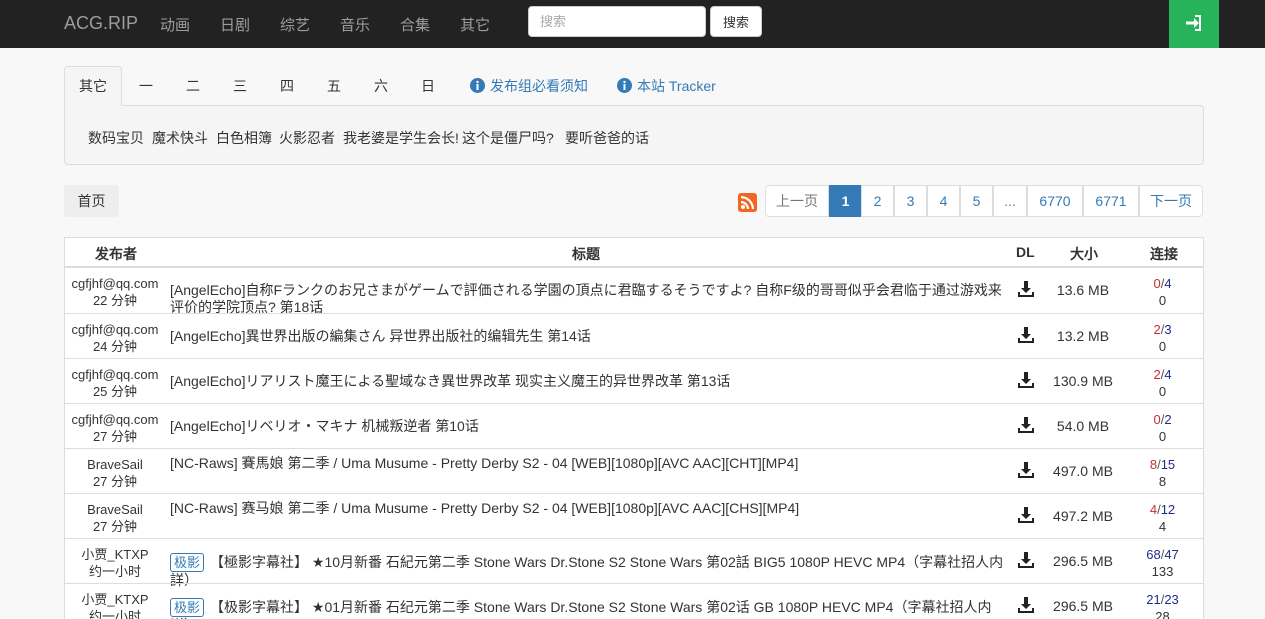  What do you see at coordinates (244, 138) in the screenshot?
I see `tag-item: 白色相簿` at bounding box center [244, 138].